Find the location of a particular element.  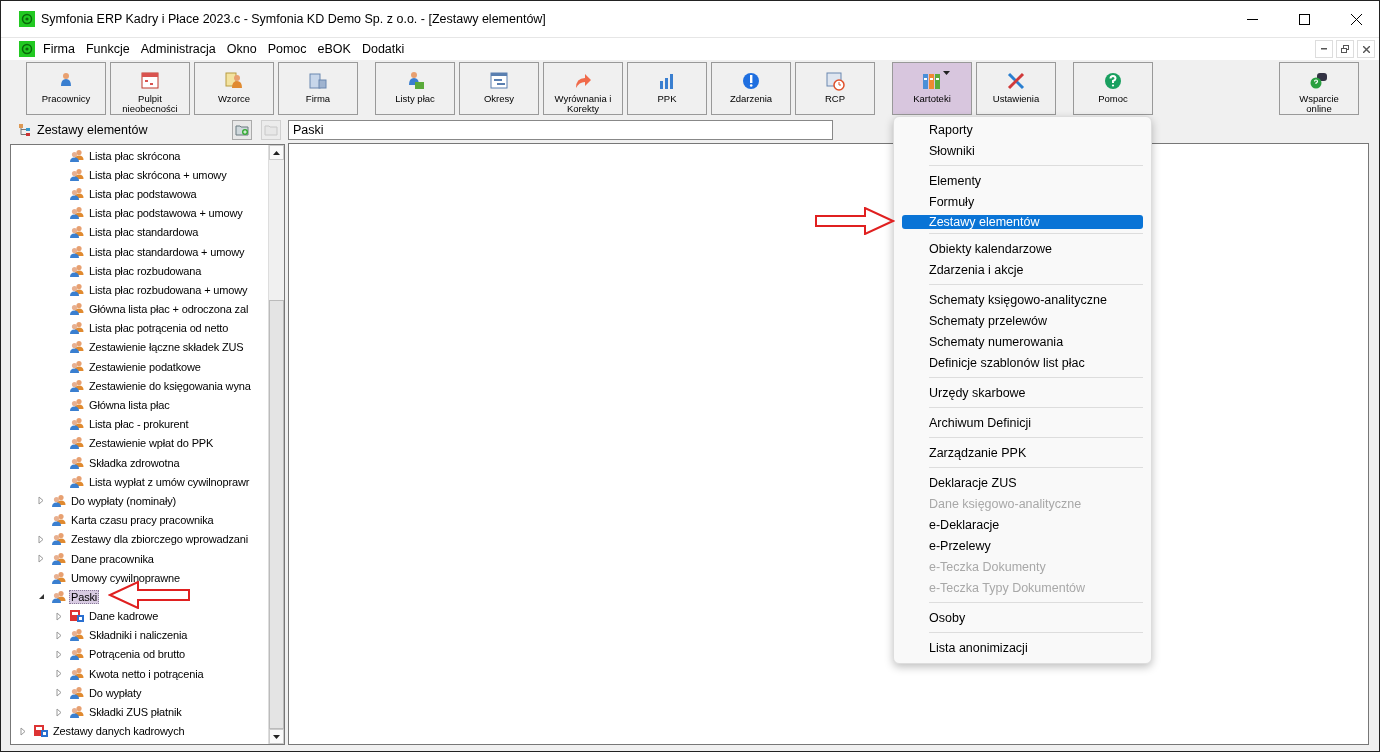

menu-item: Firma is located at coordinates (59, 49).